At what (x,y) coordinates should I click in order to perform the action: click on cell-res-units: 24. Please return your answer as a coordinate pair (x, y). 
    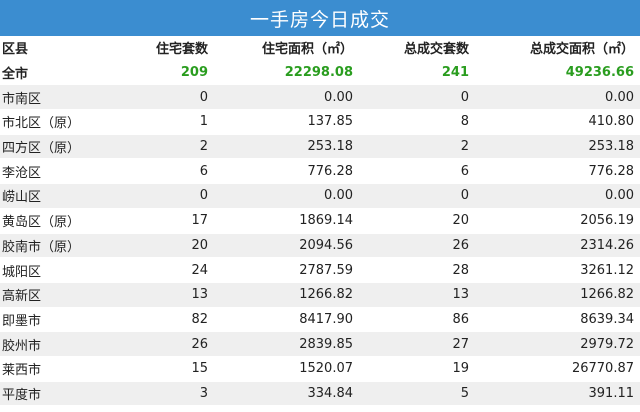
    Looking at the image, I should click on (166, 270).